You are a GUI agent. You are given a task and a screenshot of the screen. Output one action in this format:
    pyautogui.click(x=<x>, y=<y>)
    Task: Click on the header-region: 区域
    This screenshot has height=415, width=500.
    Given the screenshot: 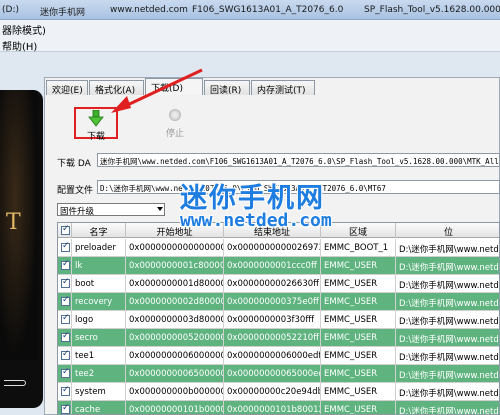 What is the action you would take?
    pyautogui.click(x=358, y=230)
    